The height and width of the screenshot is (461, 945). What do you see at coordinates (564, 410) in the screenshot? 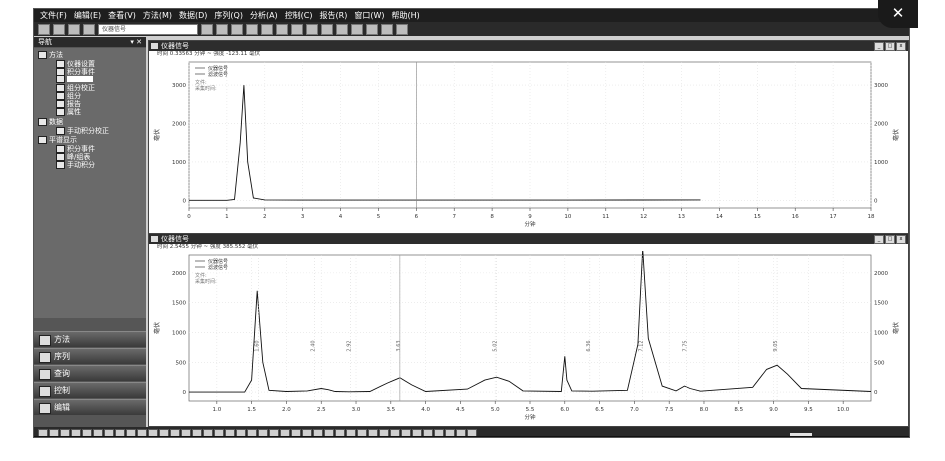
I see `x-tick-label: 6.0` at bounding box center [564, 410].